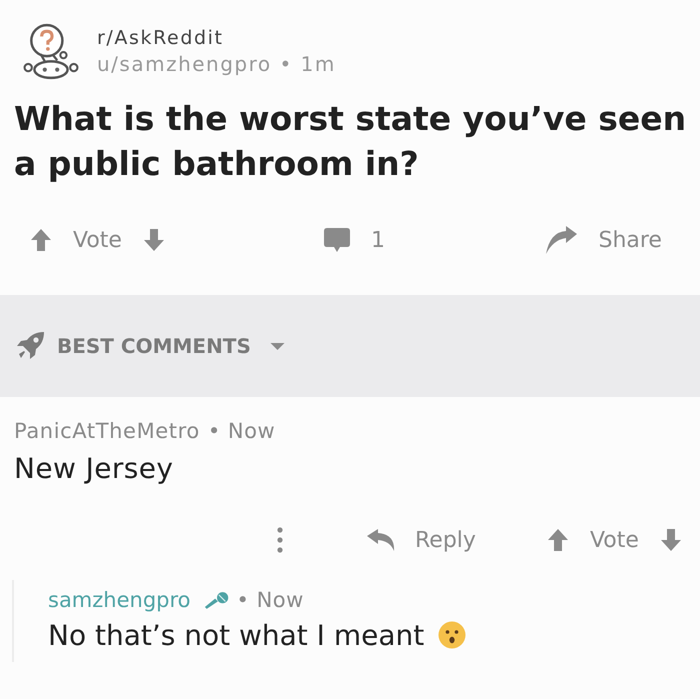  Describe the element at coordinates (119, 600) in the screenshot. I see `comment-author: samzhengpro` at that location.